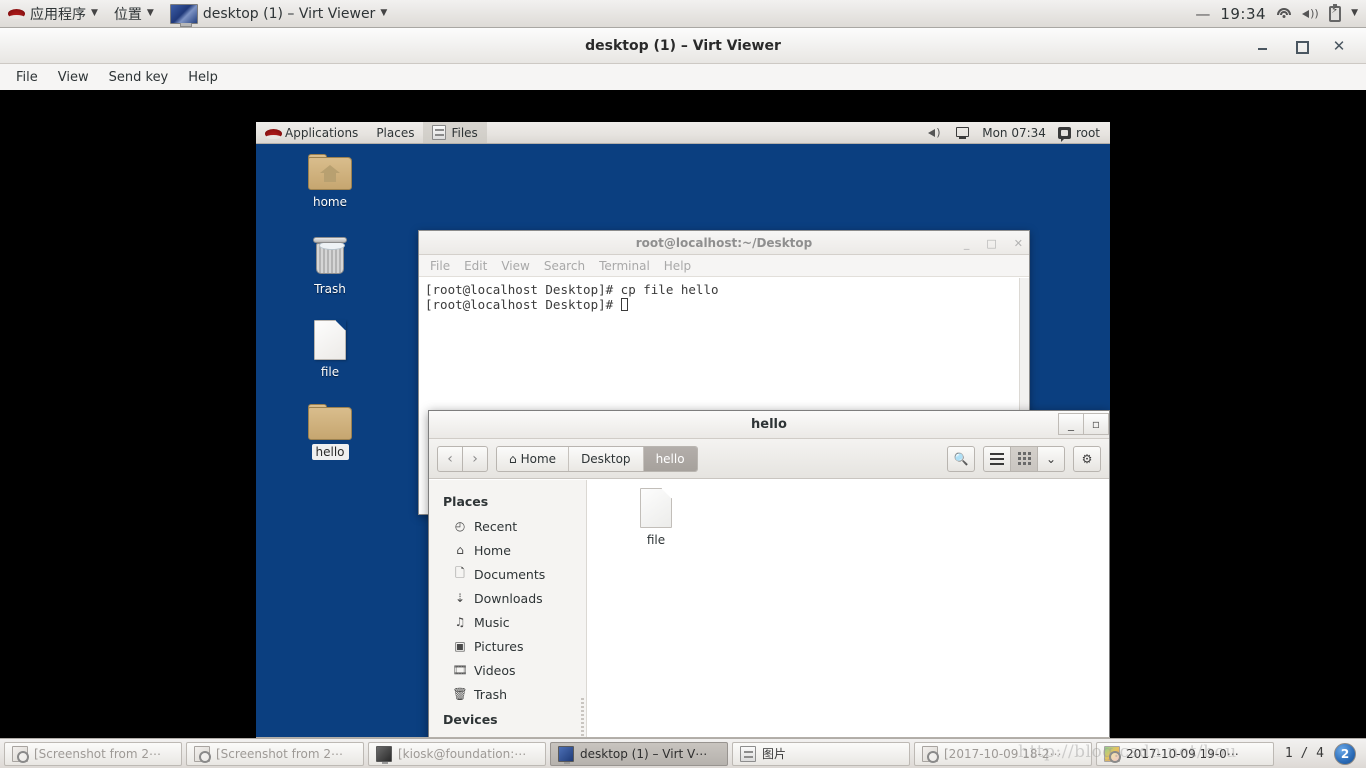 The width and height of the screenshot is (1366, 768). What do you see at coordinates (1088, 133) in the screenshot?
I see `guest-user-label: root` at bounding box center [1088, 133].